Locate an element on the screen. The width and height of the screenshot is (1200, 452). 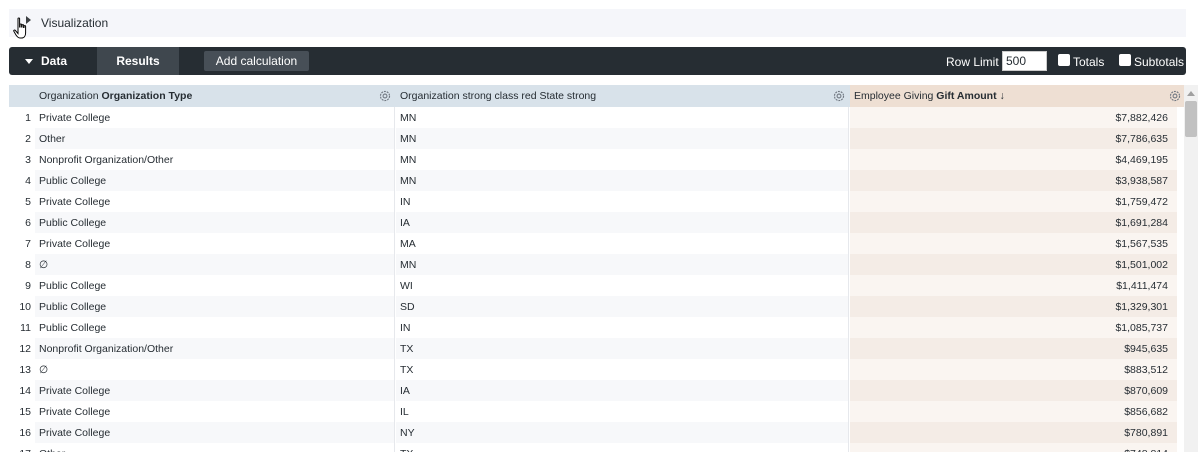
state-cell: NY is located at coordinates (622, 432).